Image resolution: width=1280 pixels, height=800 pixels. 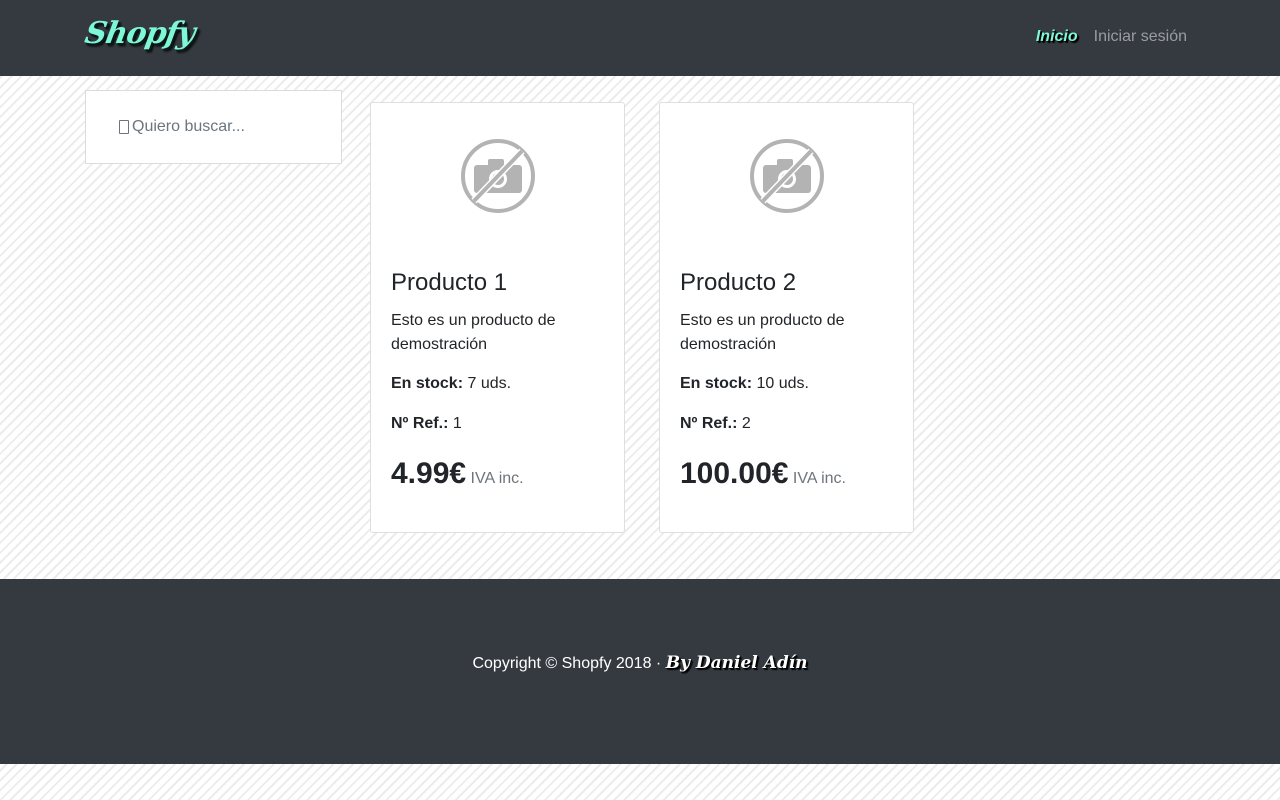 What do you see at coordinates (457, 423) in the screenshot?
I see `ref-value: 1` at bounding box center [457, 423].